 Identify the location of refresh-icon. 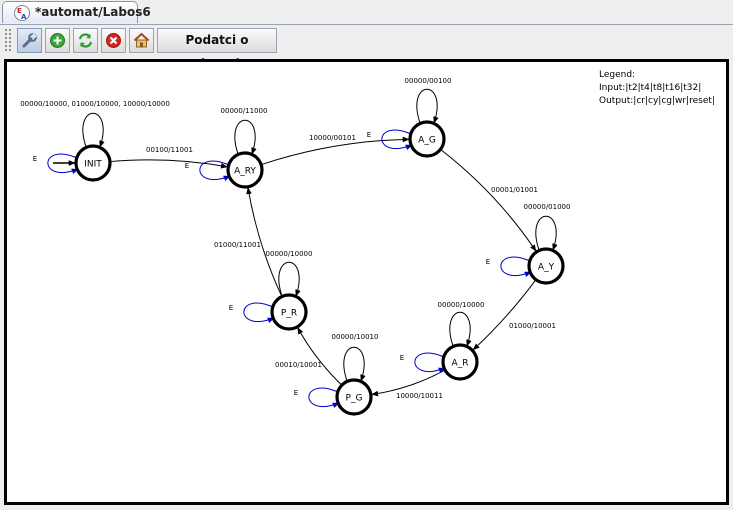
(85, 40).